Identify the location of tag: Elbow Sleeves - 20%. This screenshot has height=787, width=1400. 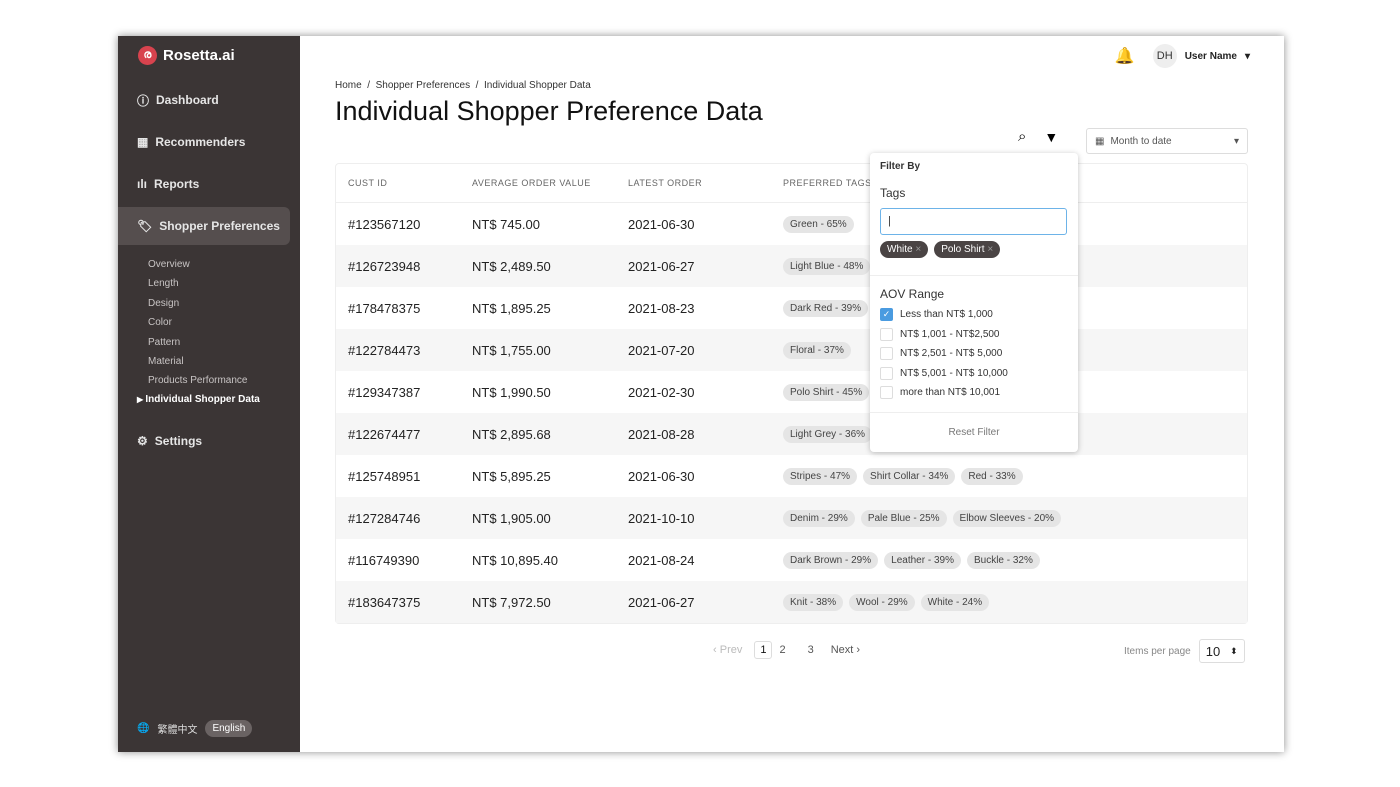
(1007, 518).